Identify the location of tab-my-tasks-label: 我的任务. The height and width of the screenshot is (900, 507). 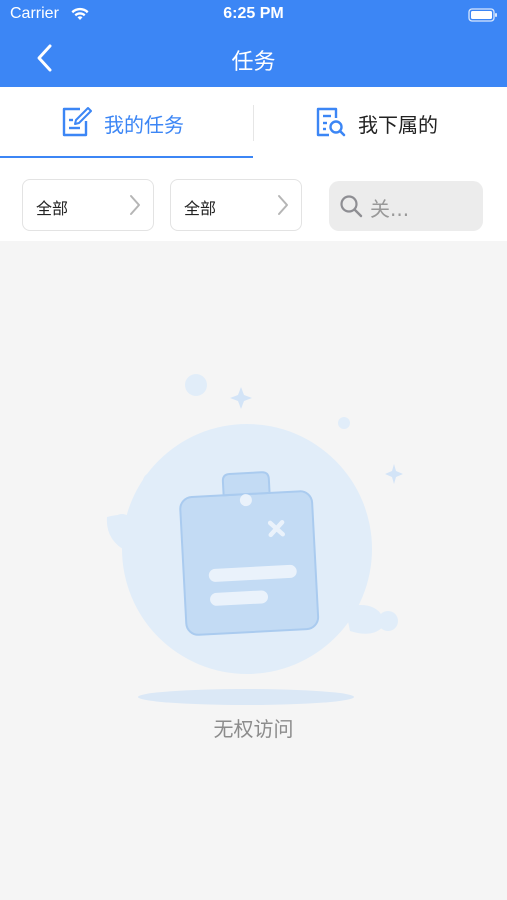
(144, 125).